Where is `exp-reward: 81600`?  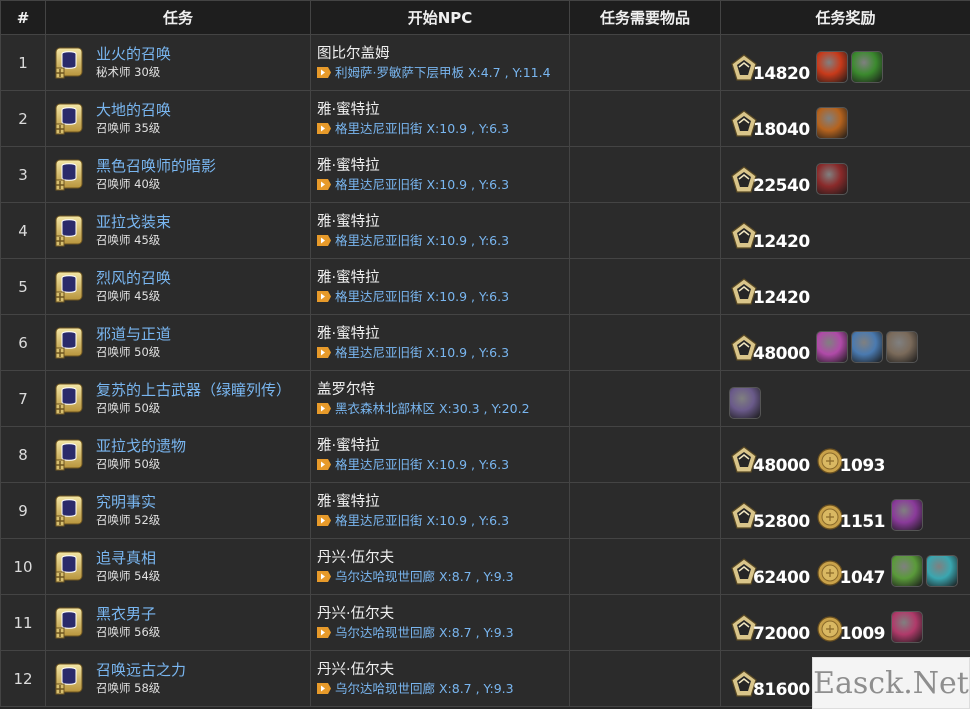
exp-reward: 81600 is located at coordinates (769, 684).